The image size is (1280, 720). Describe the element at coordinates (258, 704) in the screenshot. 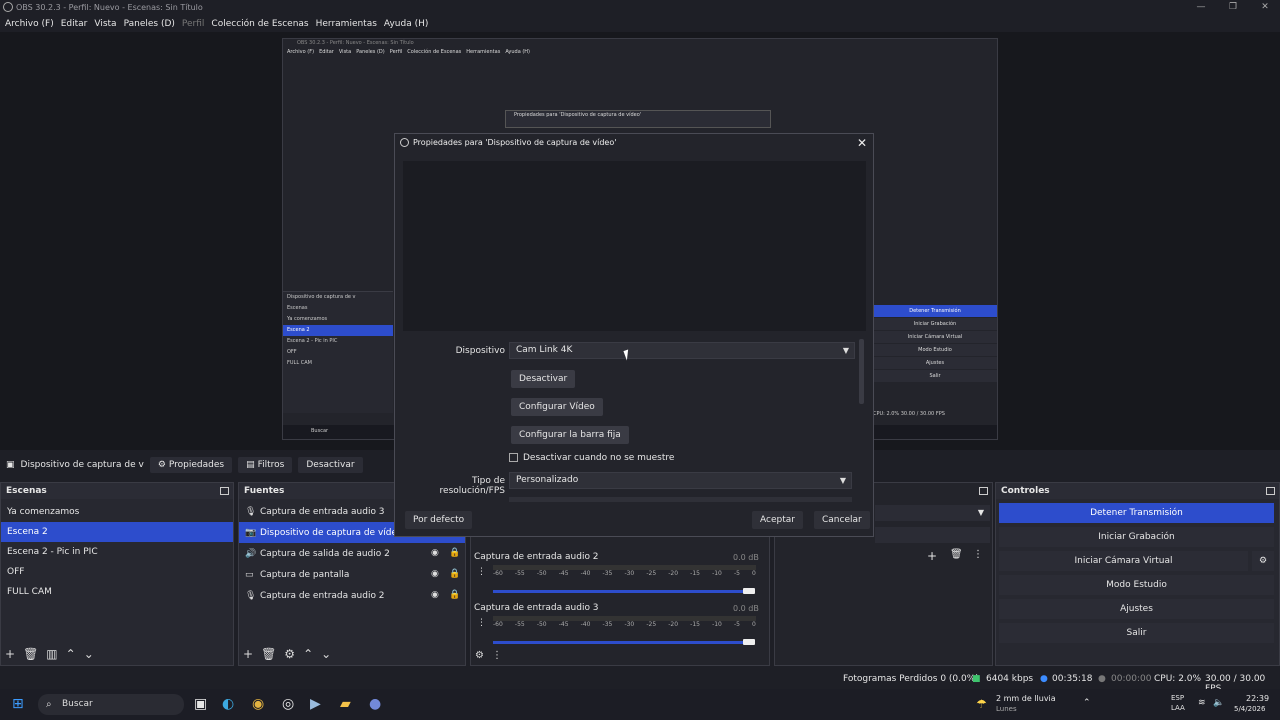

I see `chrome-icon: ◉` at that location.